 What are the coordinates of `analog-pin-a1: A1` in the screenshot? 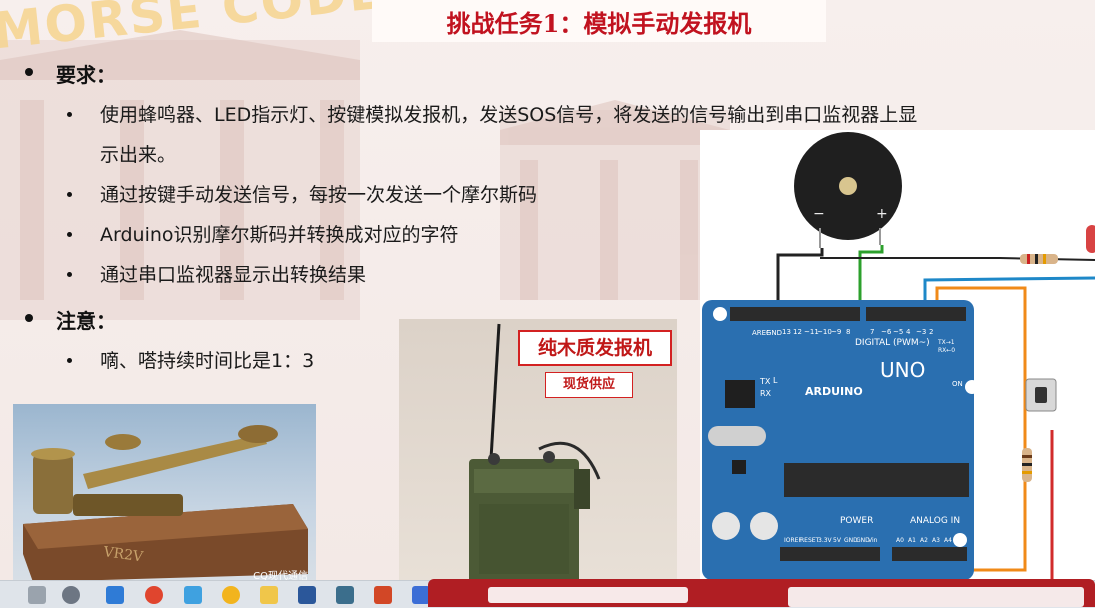 It's located at (912, 540).